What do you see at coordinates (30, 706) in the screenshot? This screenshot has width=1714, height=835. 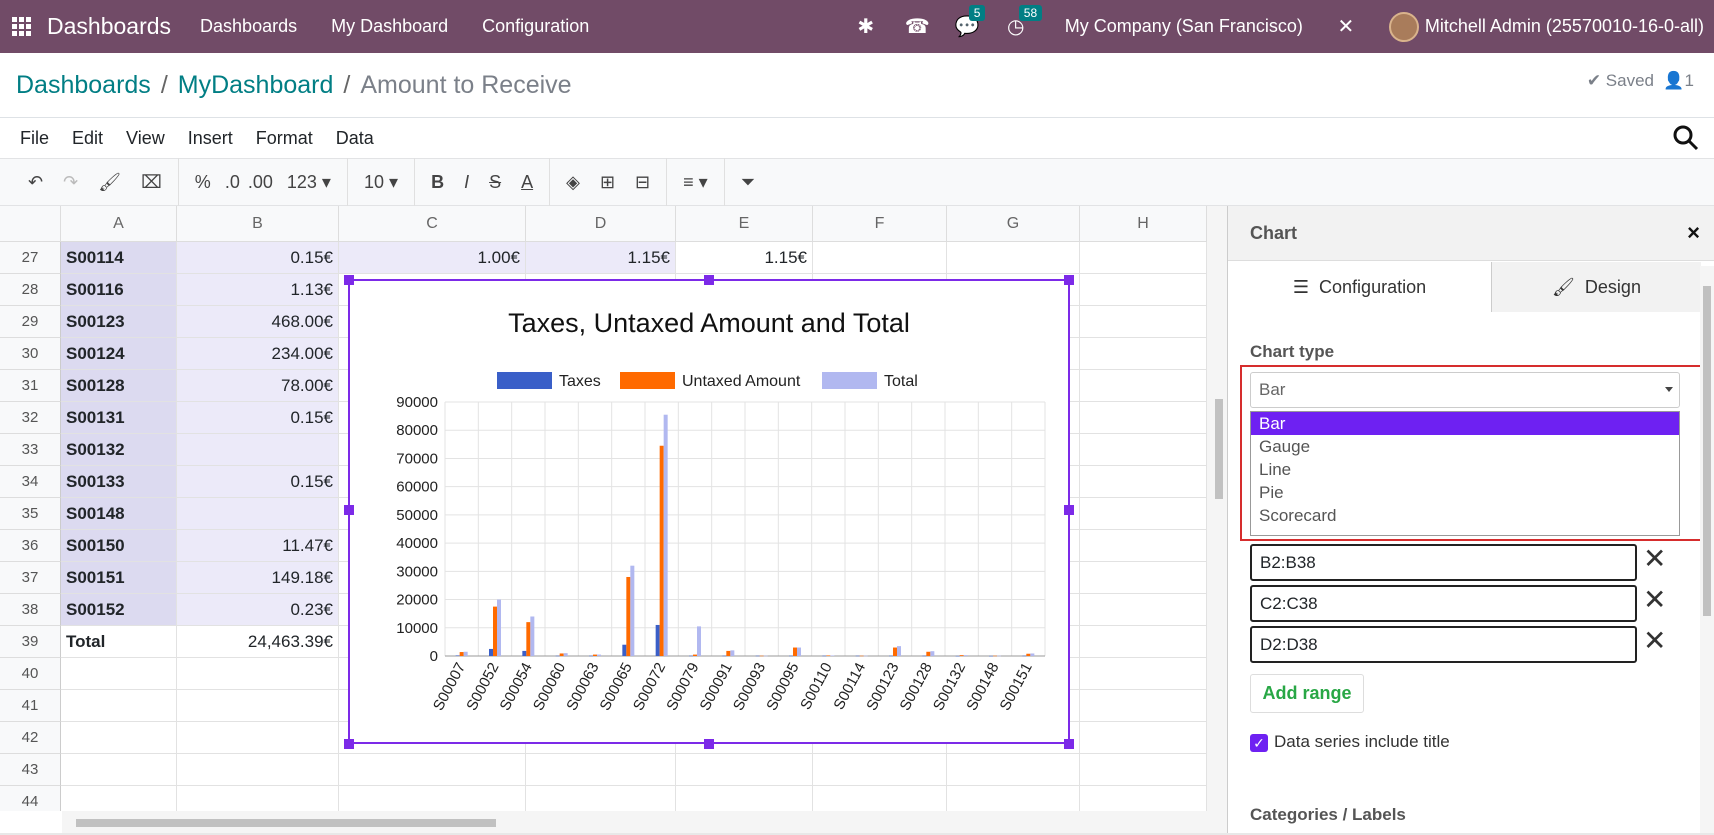 I see `row-header: 41` at bounding box center [30, 706].